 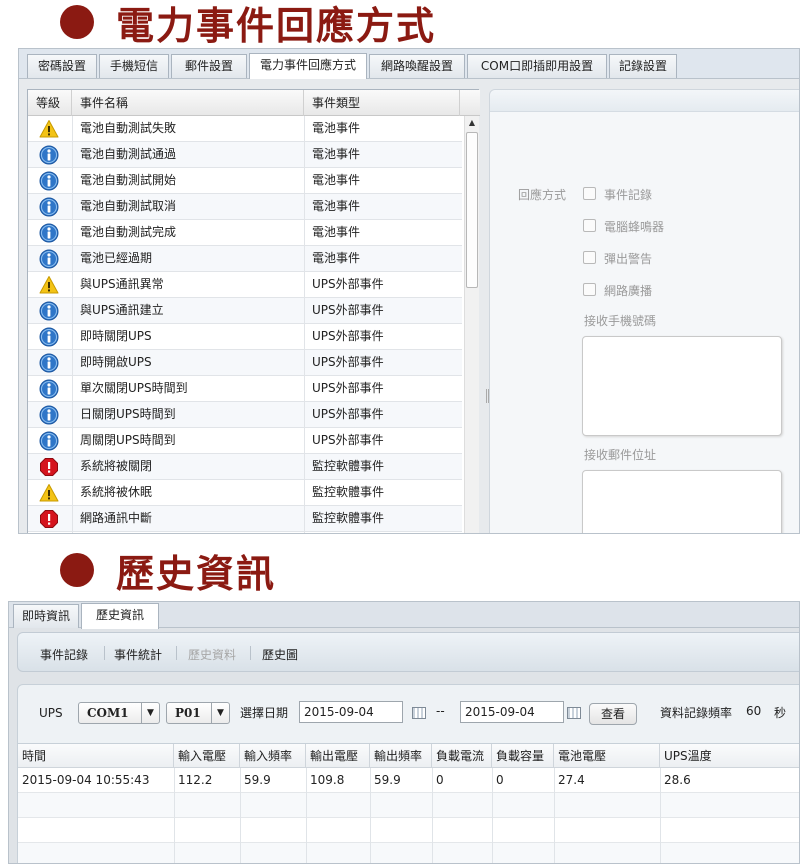 I want to click on chevron-down-icon: ▼, so click(x=220, y=713).